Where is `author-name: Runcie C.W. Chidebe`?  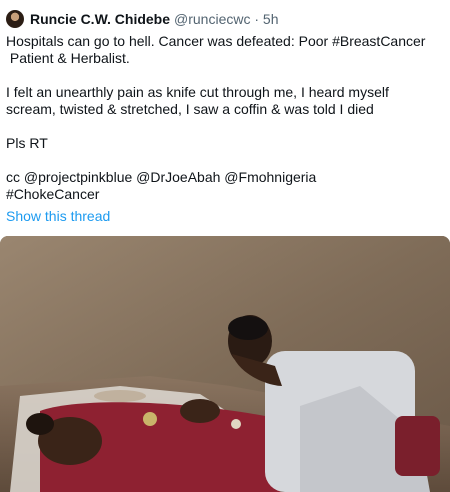
author-name: Runcie C.W. Chidebe is located at coordinates (100, 19).